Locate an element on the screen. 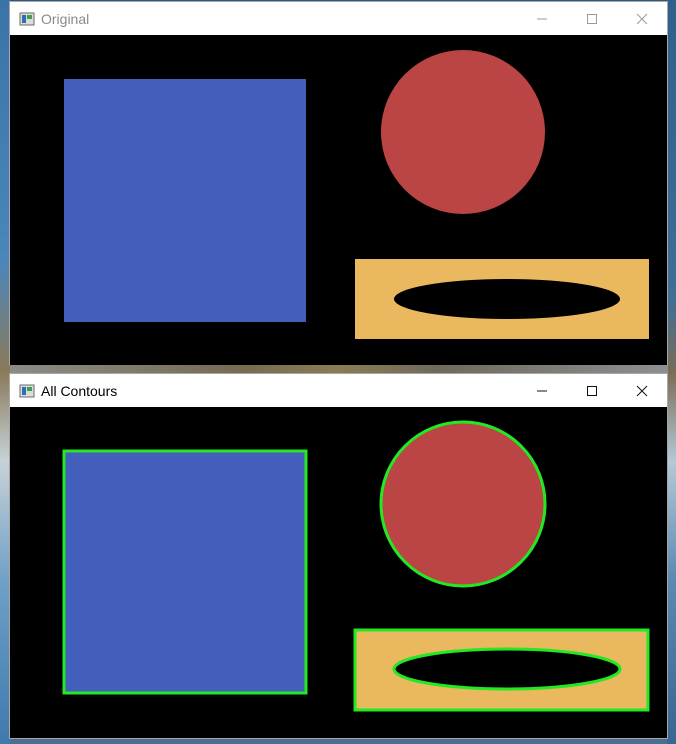 This screenshot has width=676, height=744. red-circle is located at coordinates (463, 132).